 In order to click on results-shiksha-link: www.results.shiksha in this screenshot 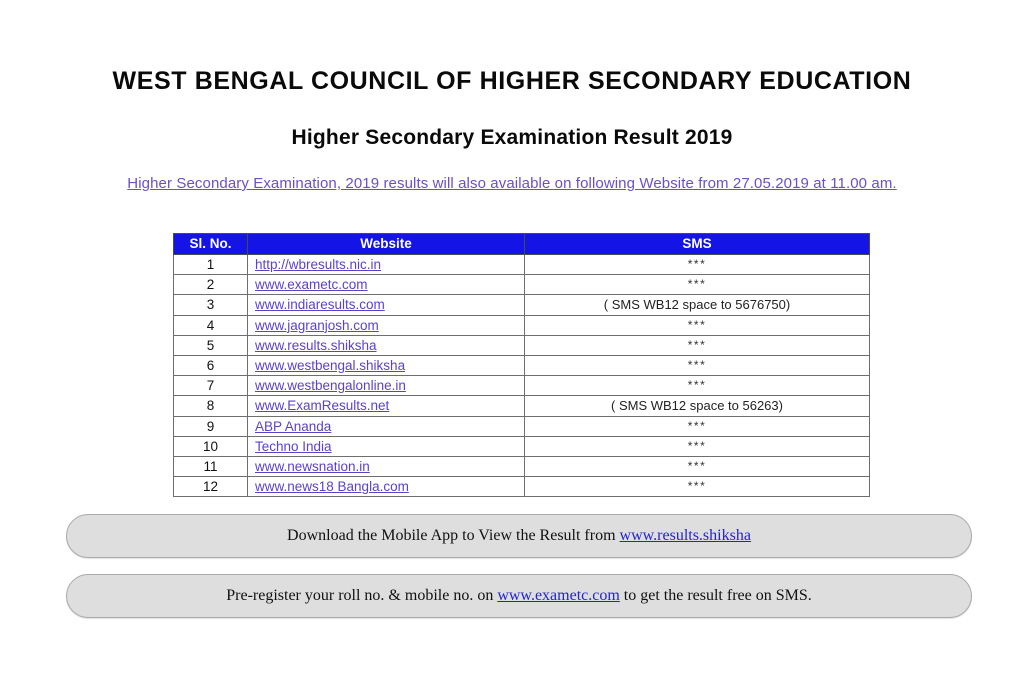, I will do `click(685, 535)`.